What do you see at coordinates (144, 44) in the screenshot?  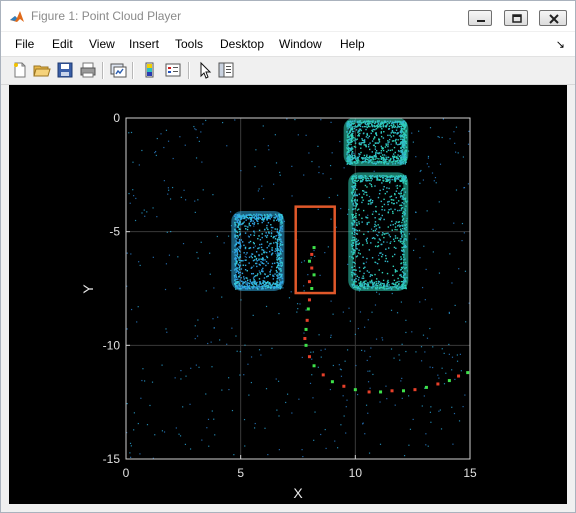 I see `menu-insert: Insert` at bounding box center [144, 44].